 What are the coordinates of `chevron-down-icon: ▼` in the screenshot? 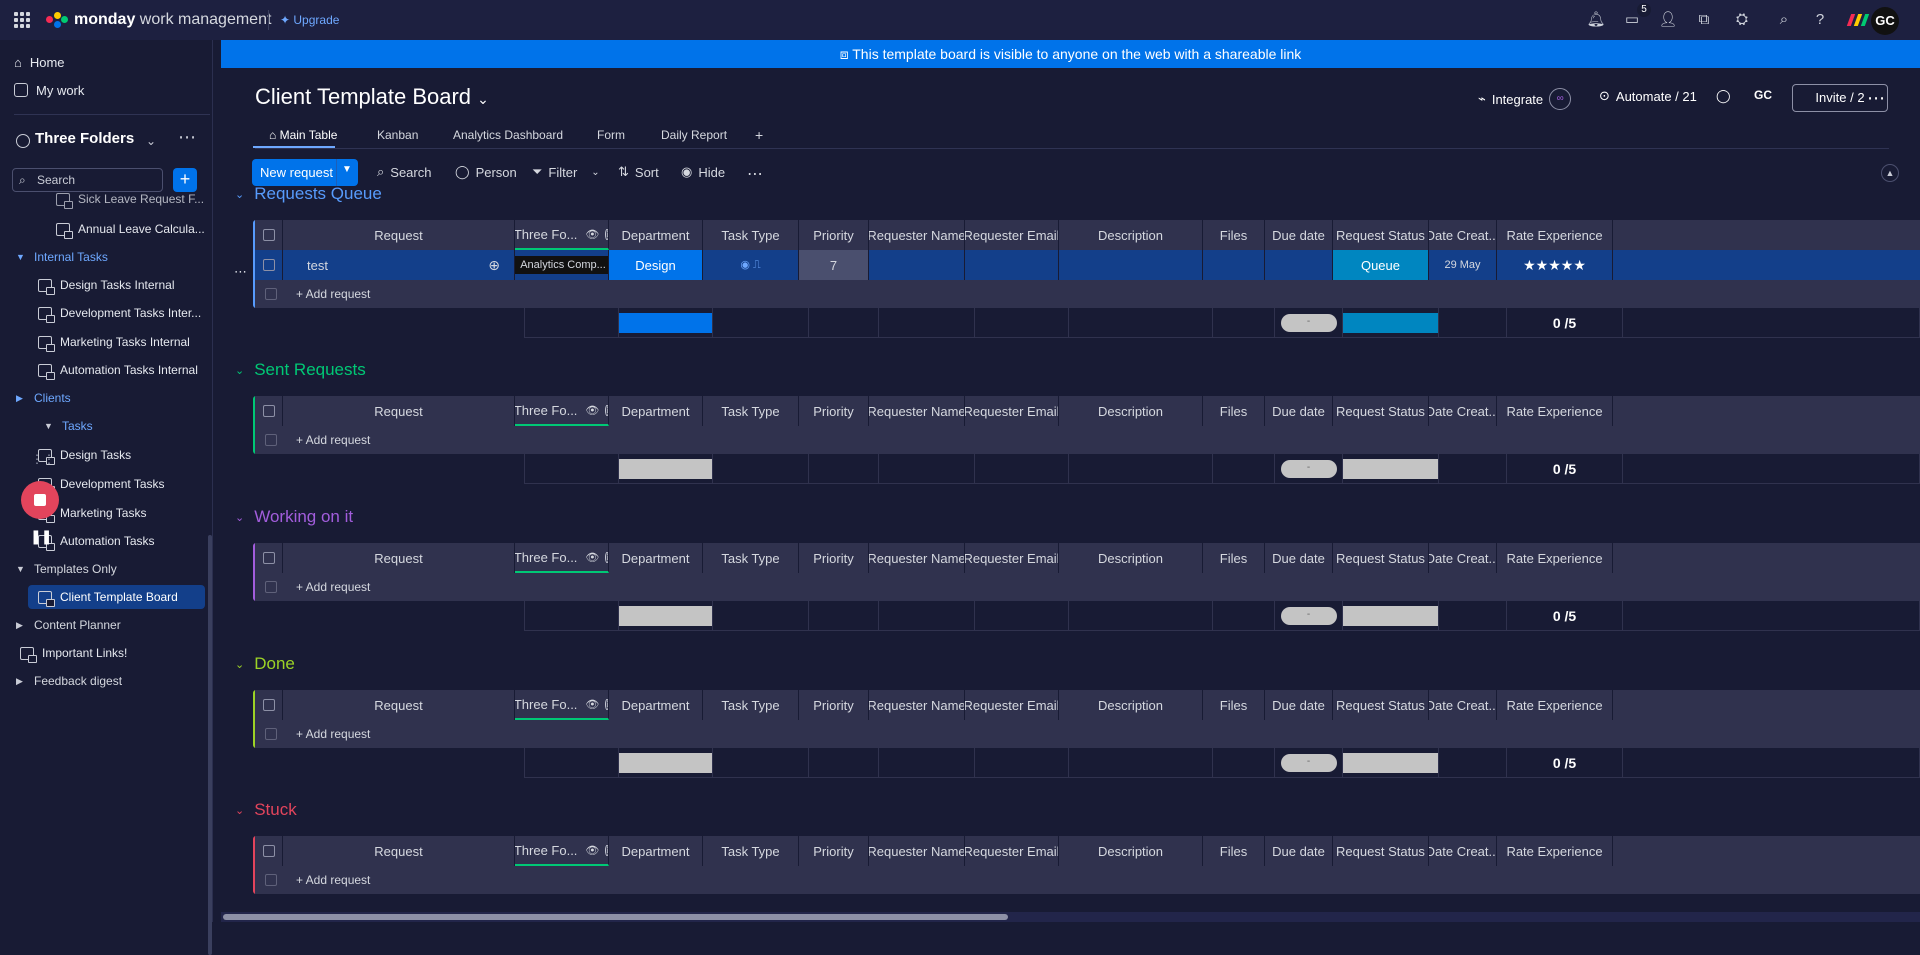 It's located at (347, 169).